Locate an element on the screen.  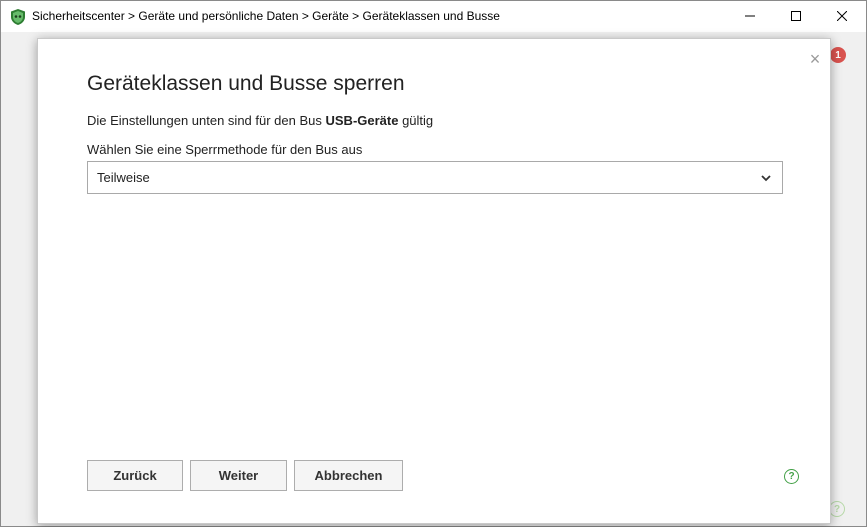
chevron-down-icon is located at coordinates (766, 177).